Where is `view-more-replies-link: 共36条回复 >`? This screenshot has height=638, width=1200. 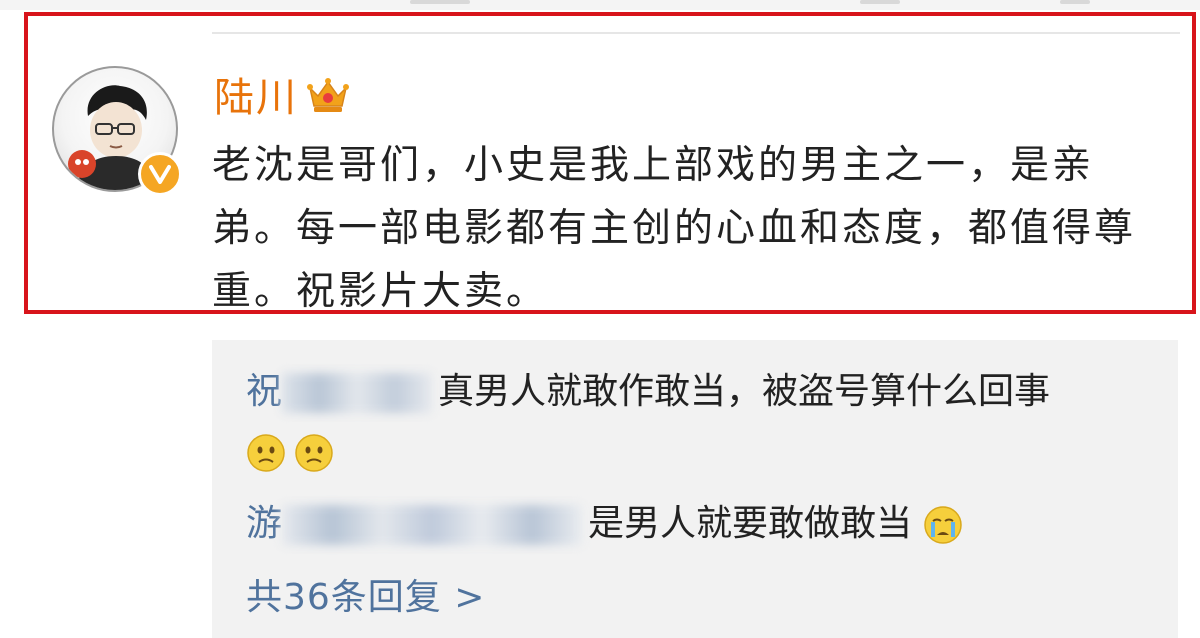 view-more-replies-link: 共36条回复 > is located at coordinates (365, 598).